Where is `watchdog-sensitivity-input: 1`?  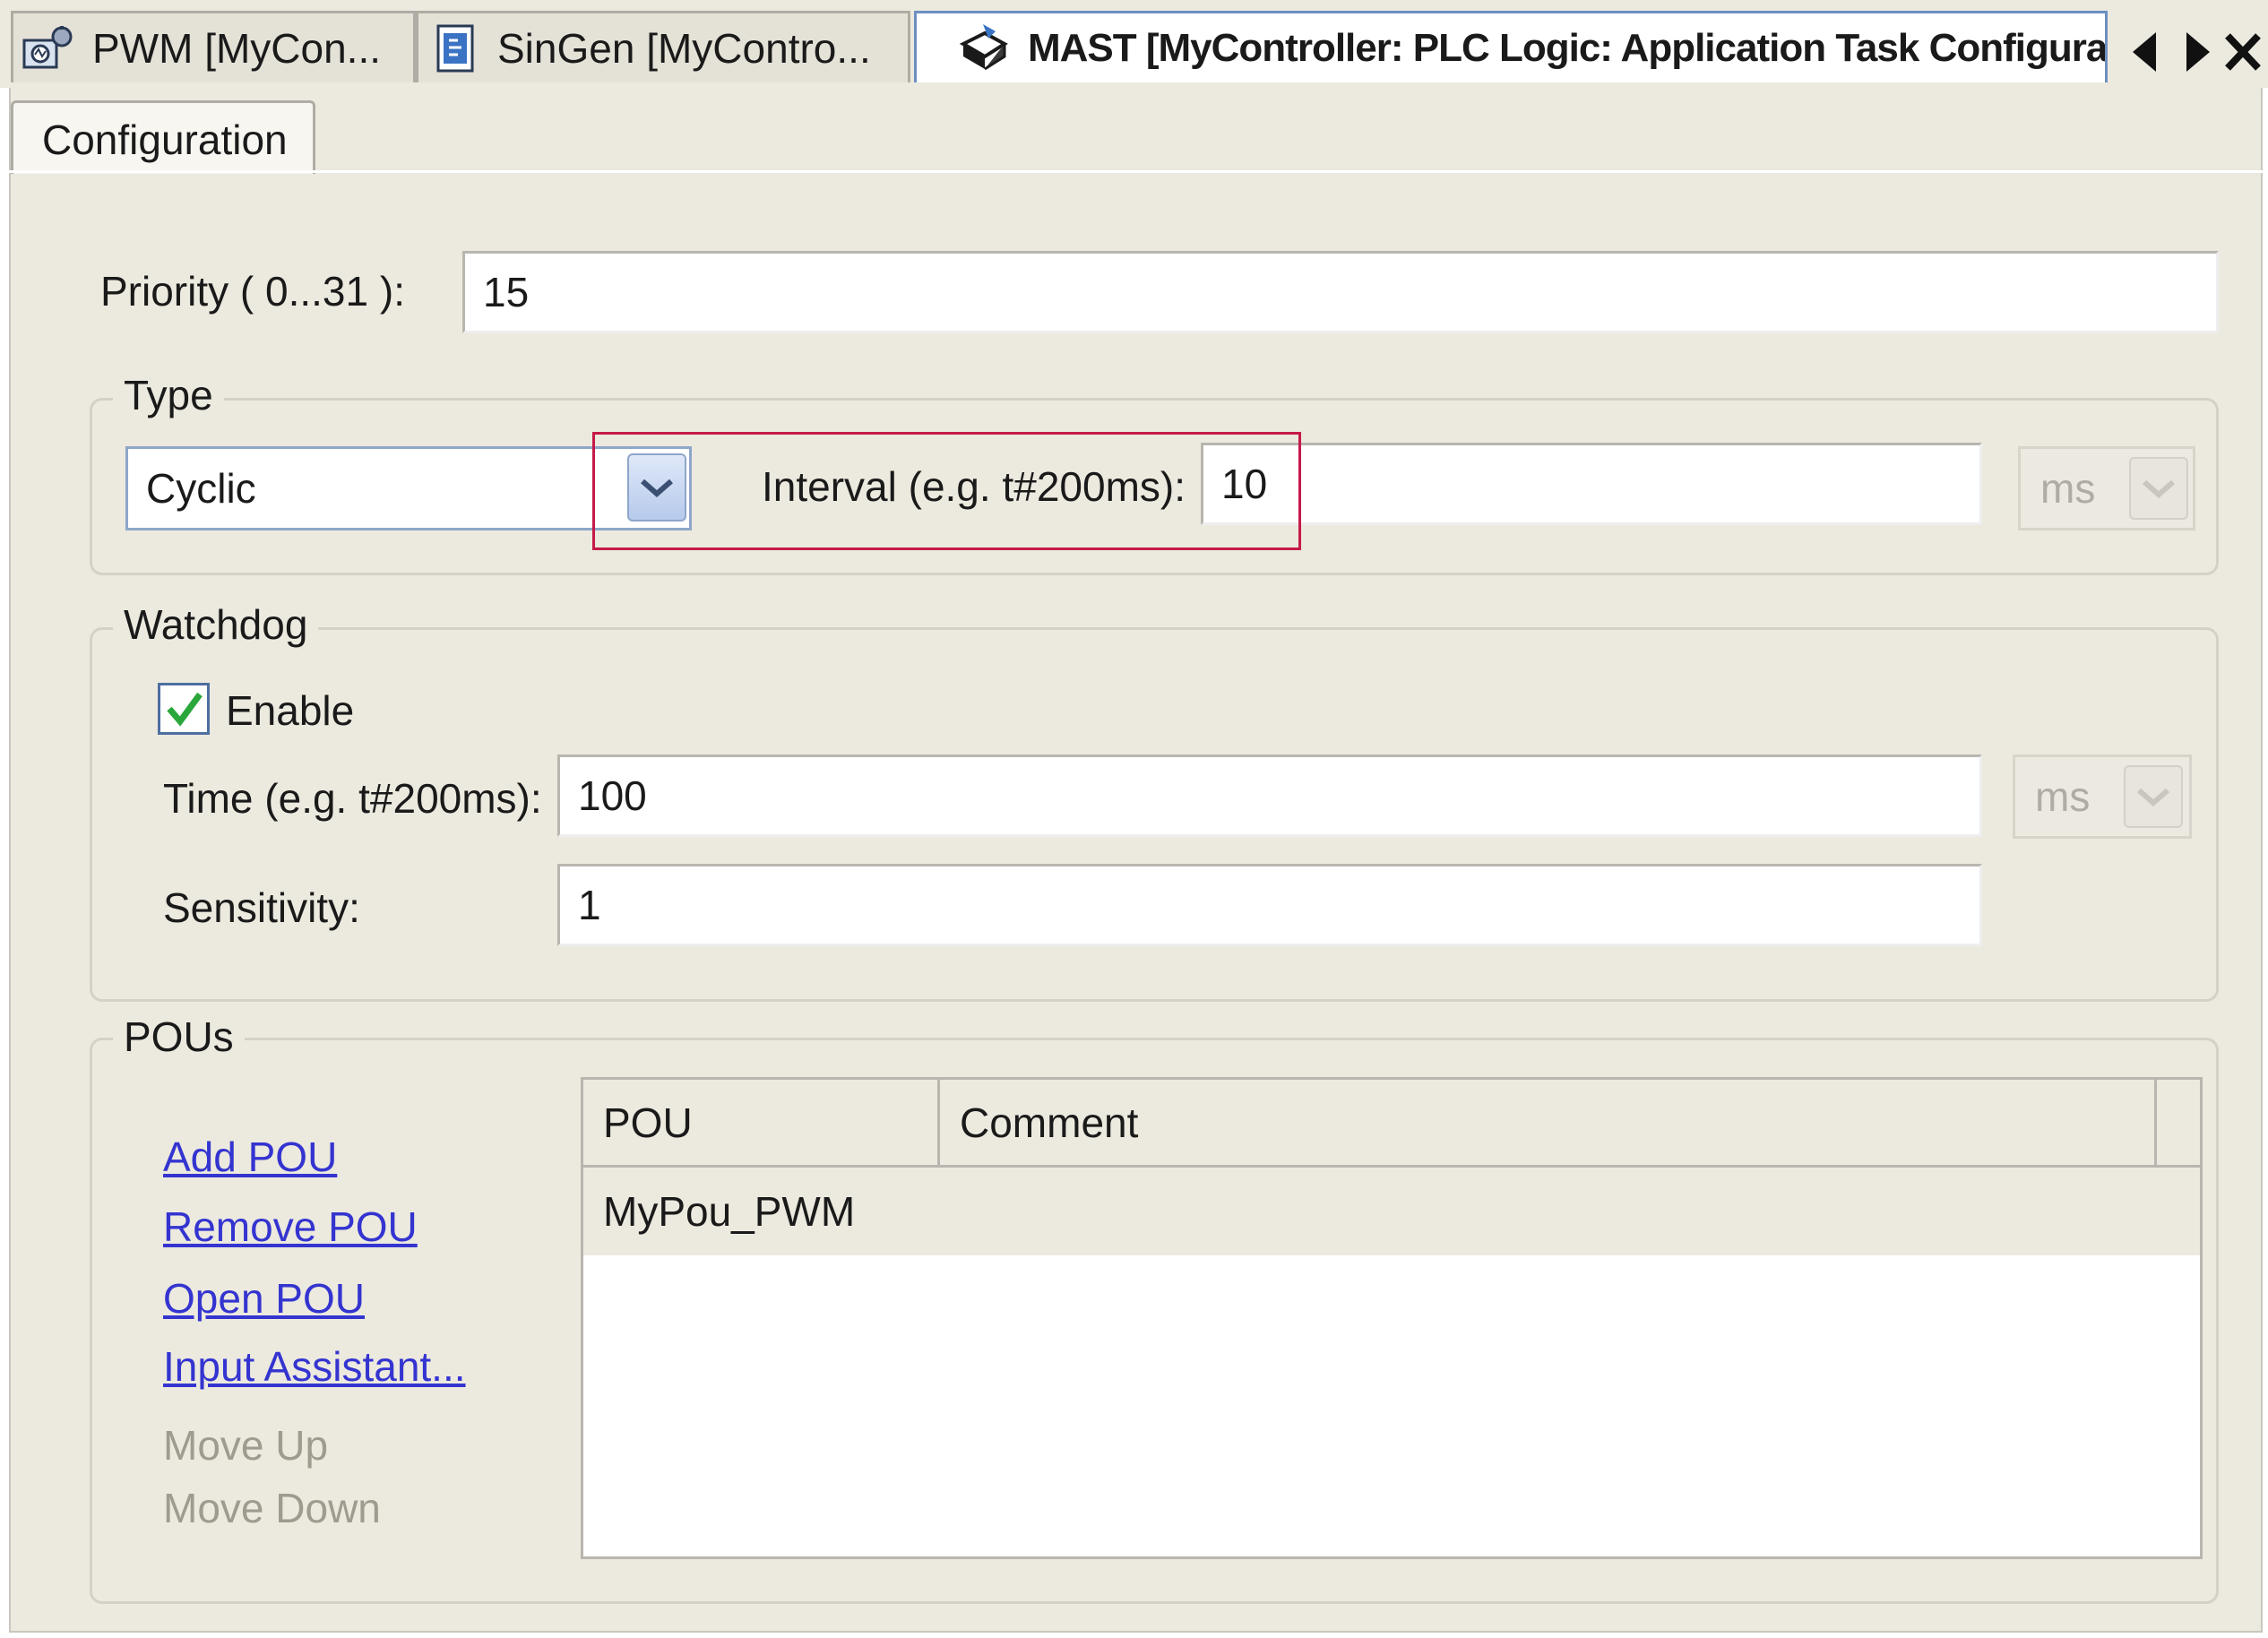 watchdog-sensitivity-input: 1 is located at coordinates (1269, 905).